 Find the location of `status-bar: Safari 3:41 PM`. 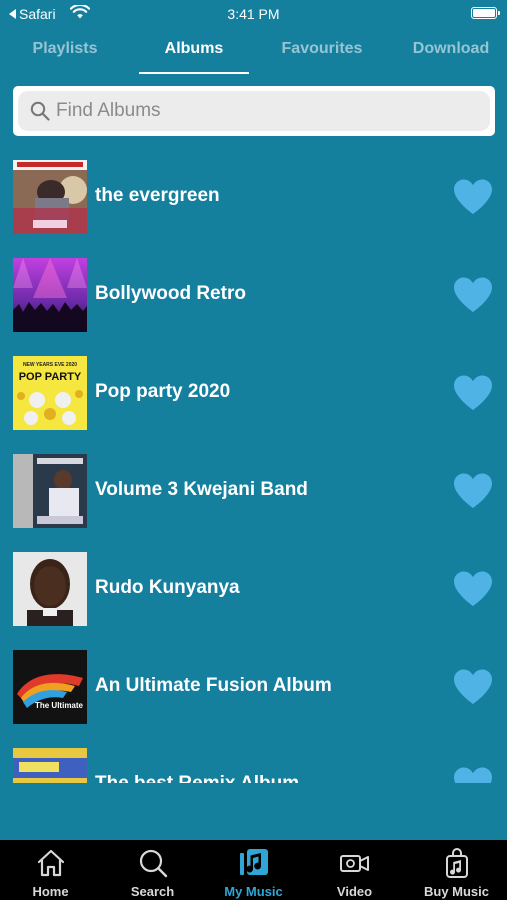

status-bar: Safari 3:41 PM is located at coordinates (253, 14).